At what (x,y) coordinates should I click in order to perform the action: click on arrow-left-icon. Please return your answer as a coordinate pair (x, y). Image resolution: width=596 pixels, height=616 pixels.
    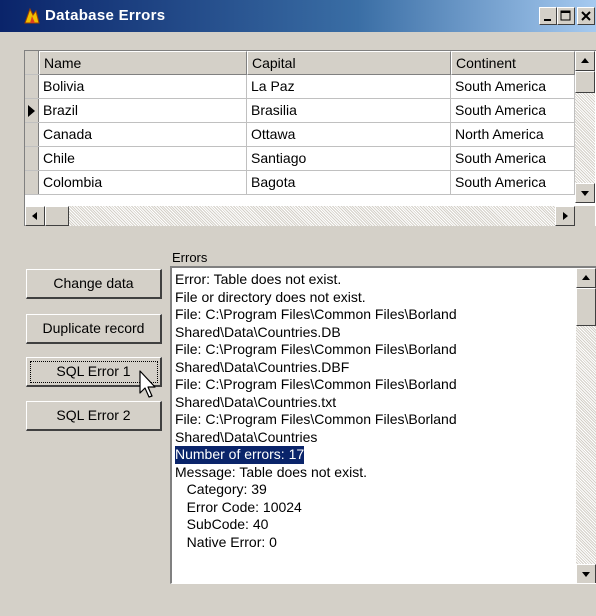
    Looking at the image, I should click on (34, 216).